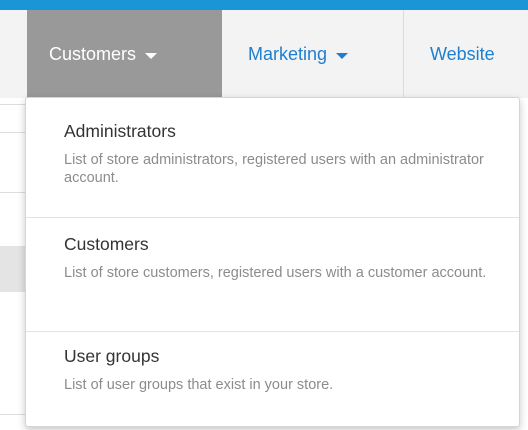 This screenshot has height=430, width=528. I want to click on nav-tab-label: Customers, so click(93, 53).